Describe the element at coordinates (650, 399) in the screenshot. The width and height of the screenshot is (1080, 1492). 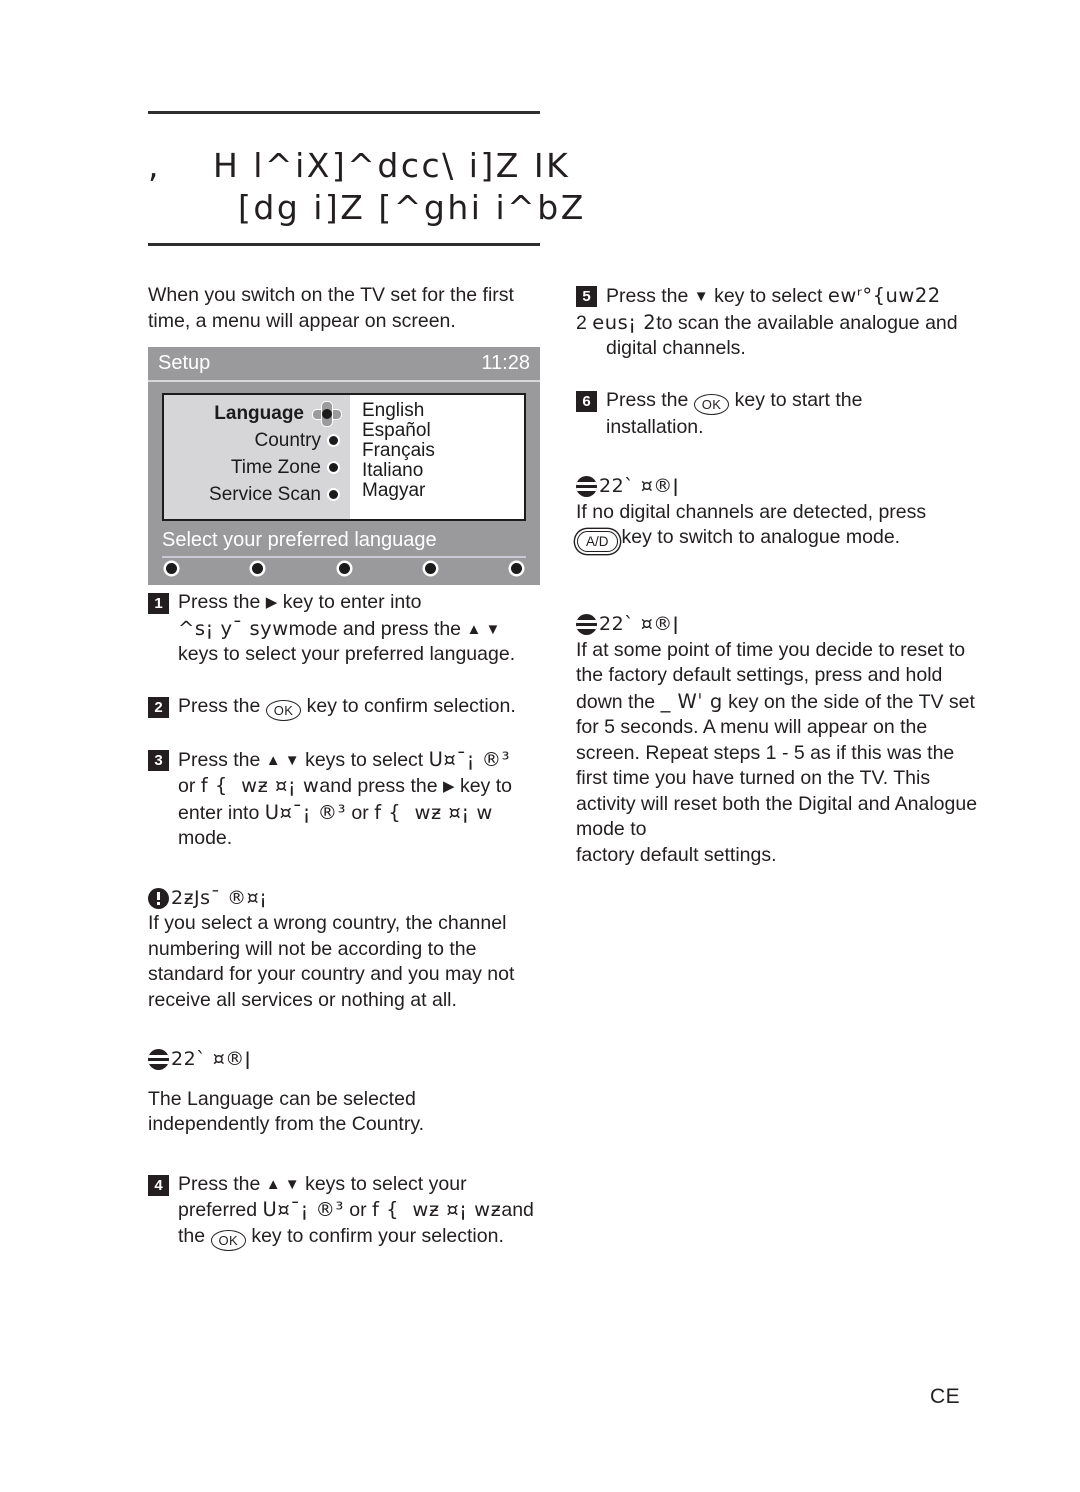
I see `step-6-pre: Press the` at that location.